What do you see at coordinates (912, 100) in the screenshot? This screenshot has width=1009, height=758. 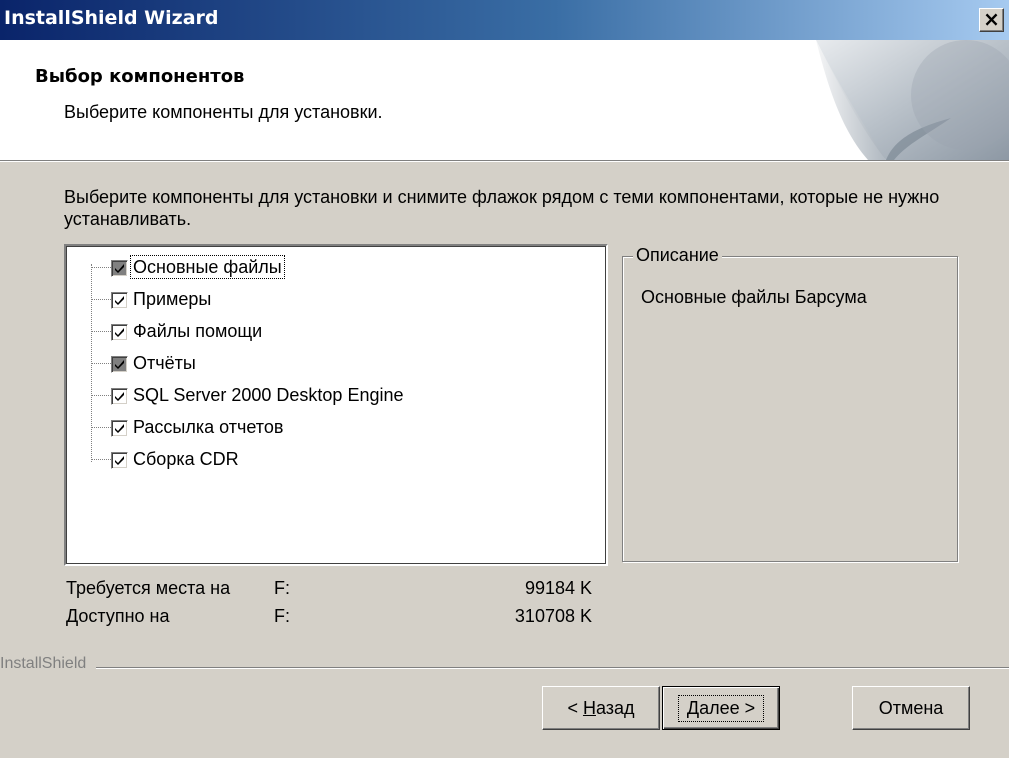 I see `page-curl-graphic` at bounding box center [912, 100].